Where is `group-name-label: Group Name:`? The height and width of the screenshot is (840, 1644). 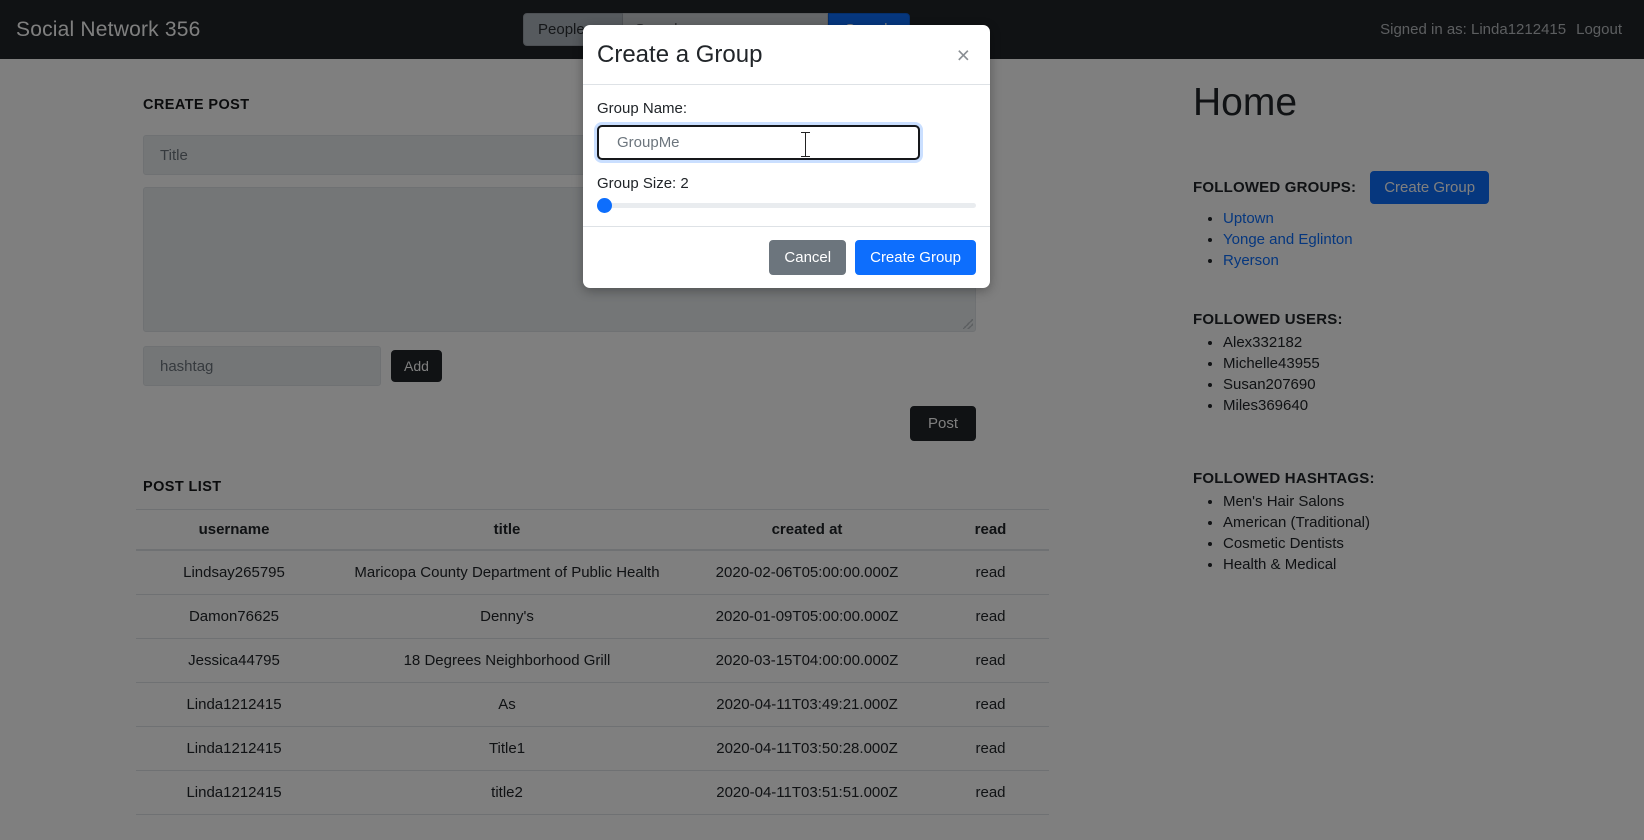 group-name-label: Group Name: is located at coordinates (642, 109).